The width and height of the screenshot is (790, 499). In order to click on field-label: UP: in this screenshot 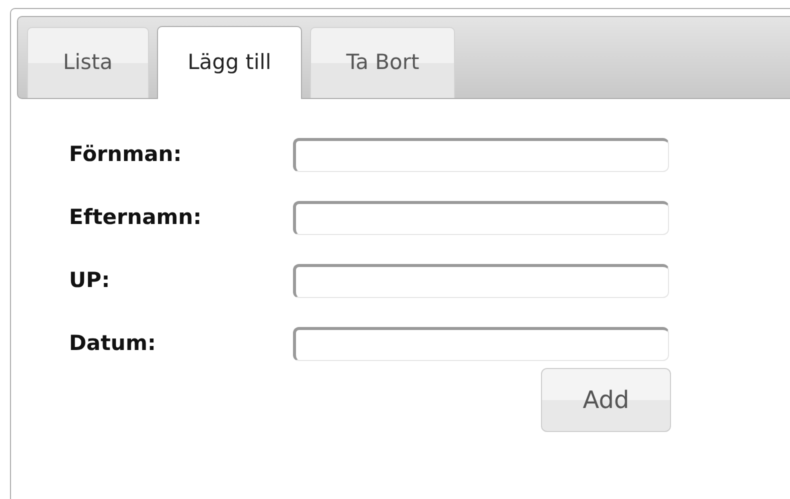, I will do `click(90, 280)`.